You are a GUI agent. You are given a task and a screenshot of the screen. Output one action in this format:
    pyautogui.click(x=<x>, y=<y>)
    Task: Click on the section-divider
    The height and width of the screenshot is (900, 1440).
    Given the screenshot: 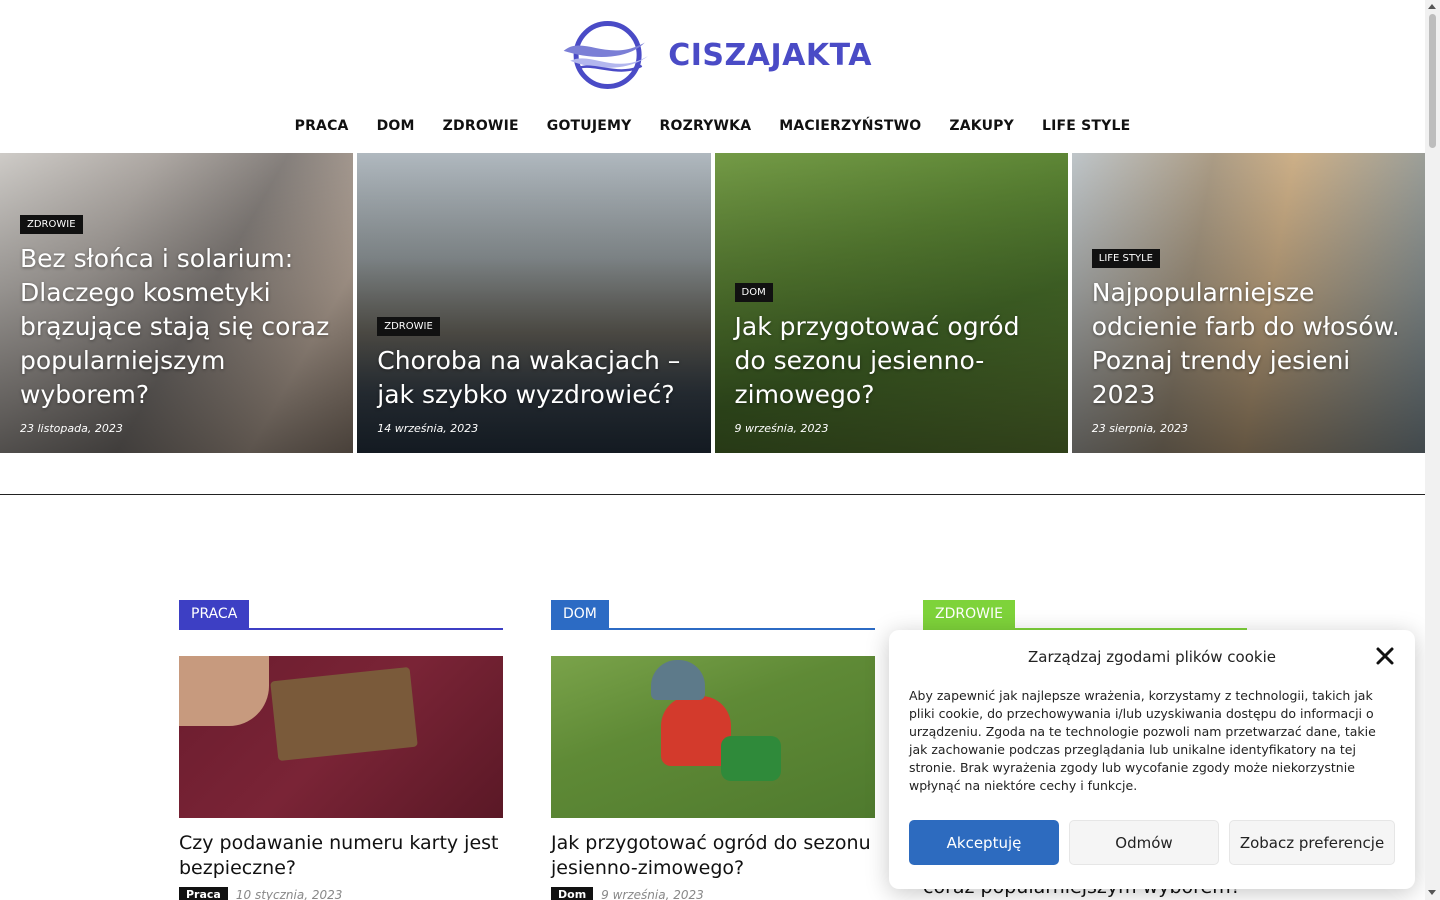 What is the action you would take?
    pyautogui.click(x=712, y=494)
    